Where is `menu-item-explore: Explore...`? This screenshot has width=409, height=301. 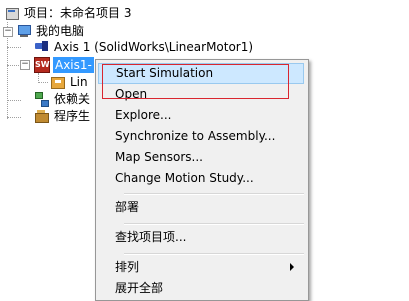 menu-item-explore: Explore... is located at coordinates (201, 115).